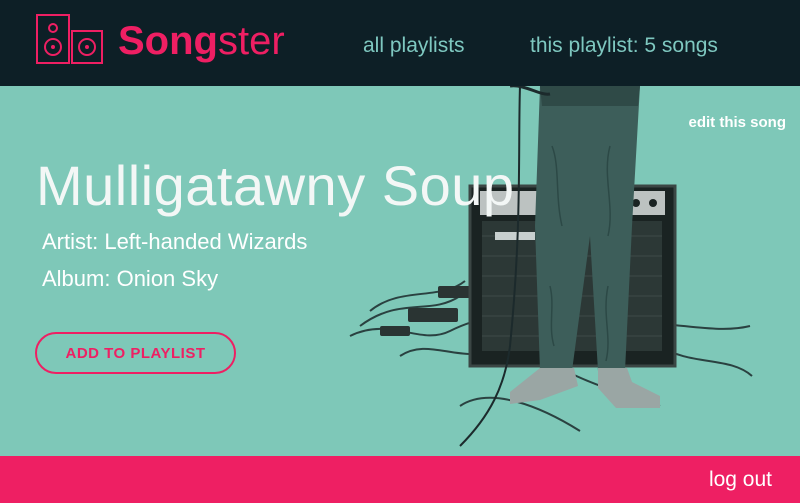 This screenshot has height=503, width=800. What do you see at coordinates (738, 122) in the screenshot?
I see `edit-song-link: edit this song` at bounding box center [738, 122].